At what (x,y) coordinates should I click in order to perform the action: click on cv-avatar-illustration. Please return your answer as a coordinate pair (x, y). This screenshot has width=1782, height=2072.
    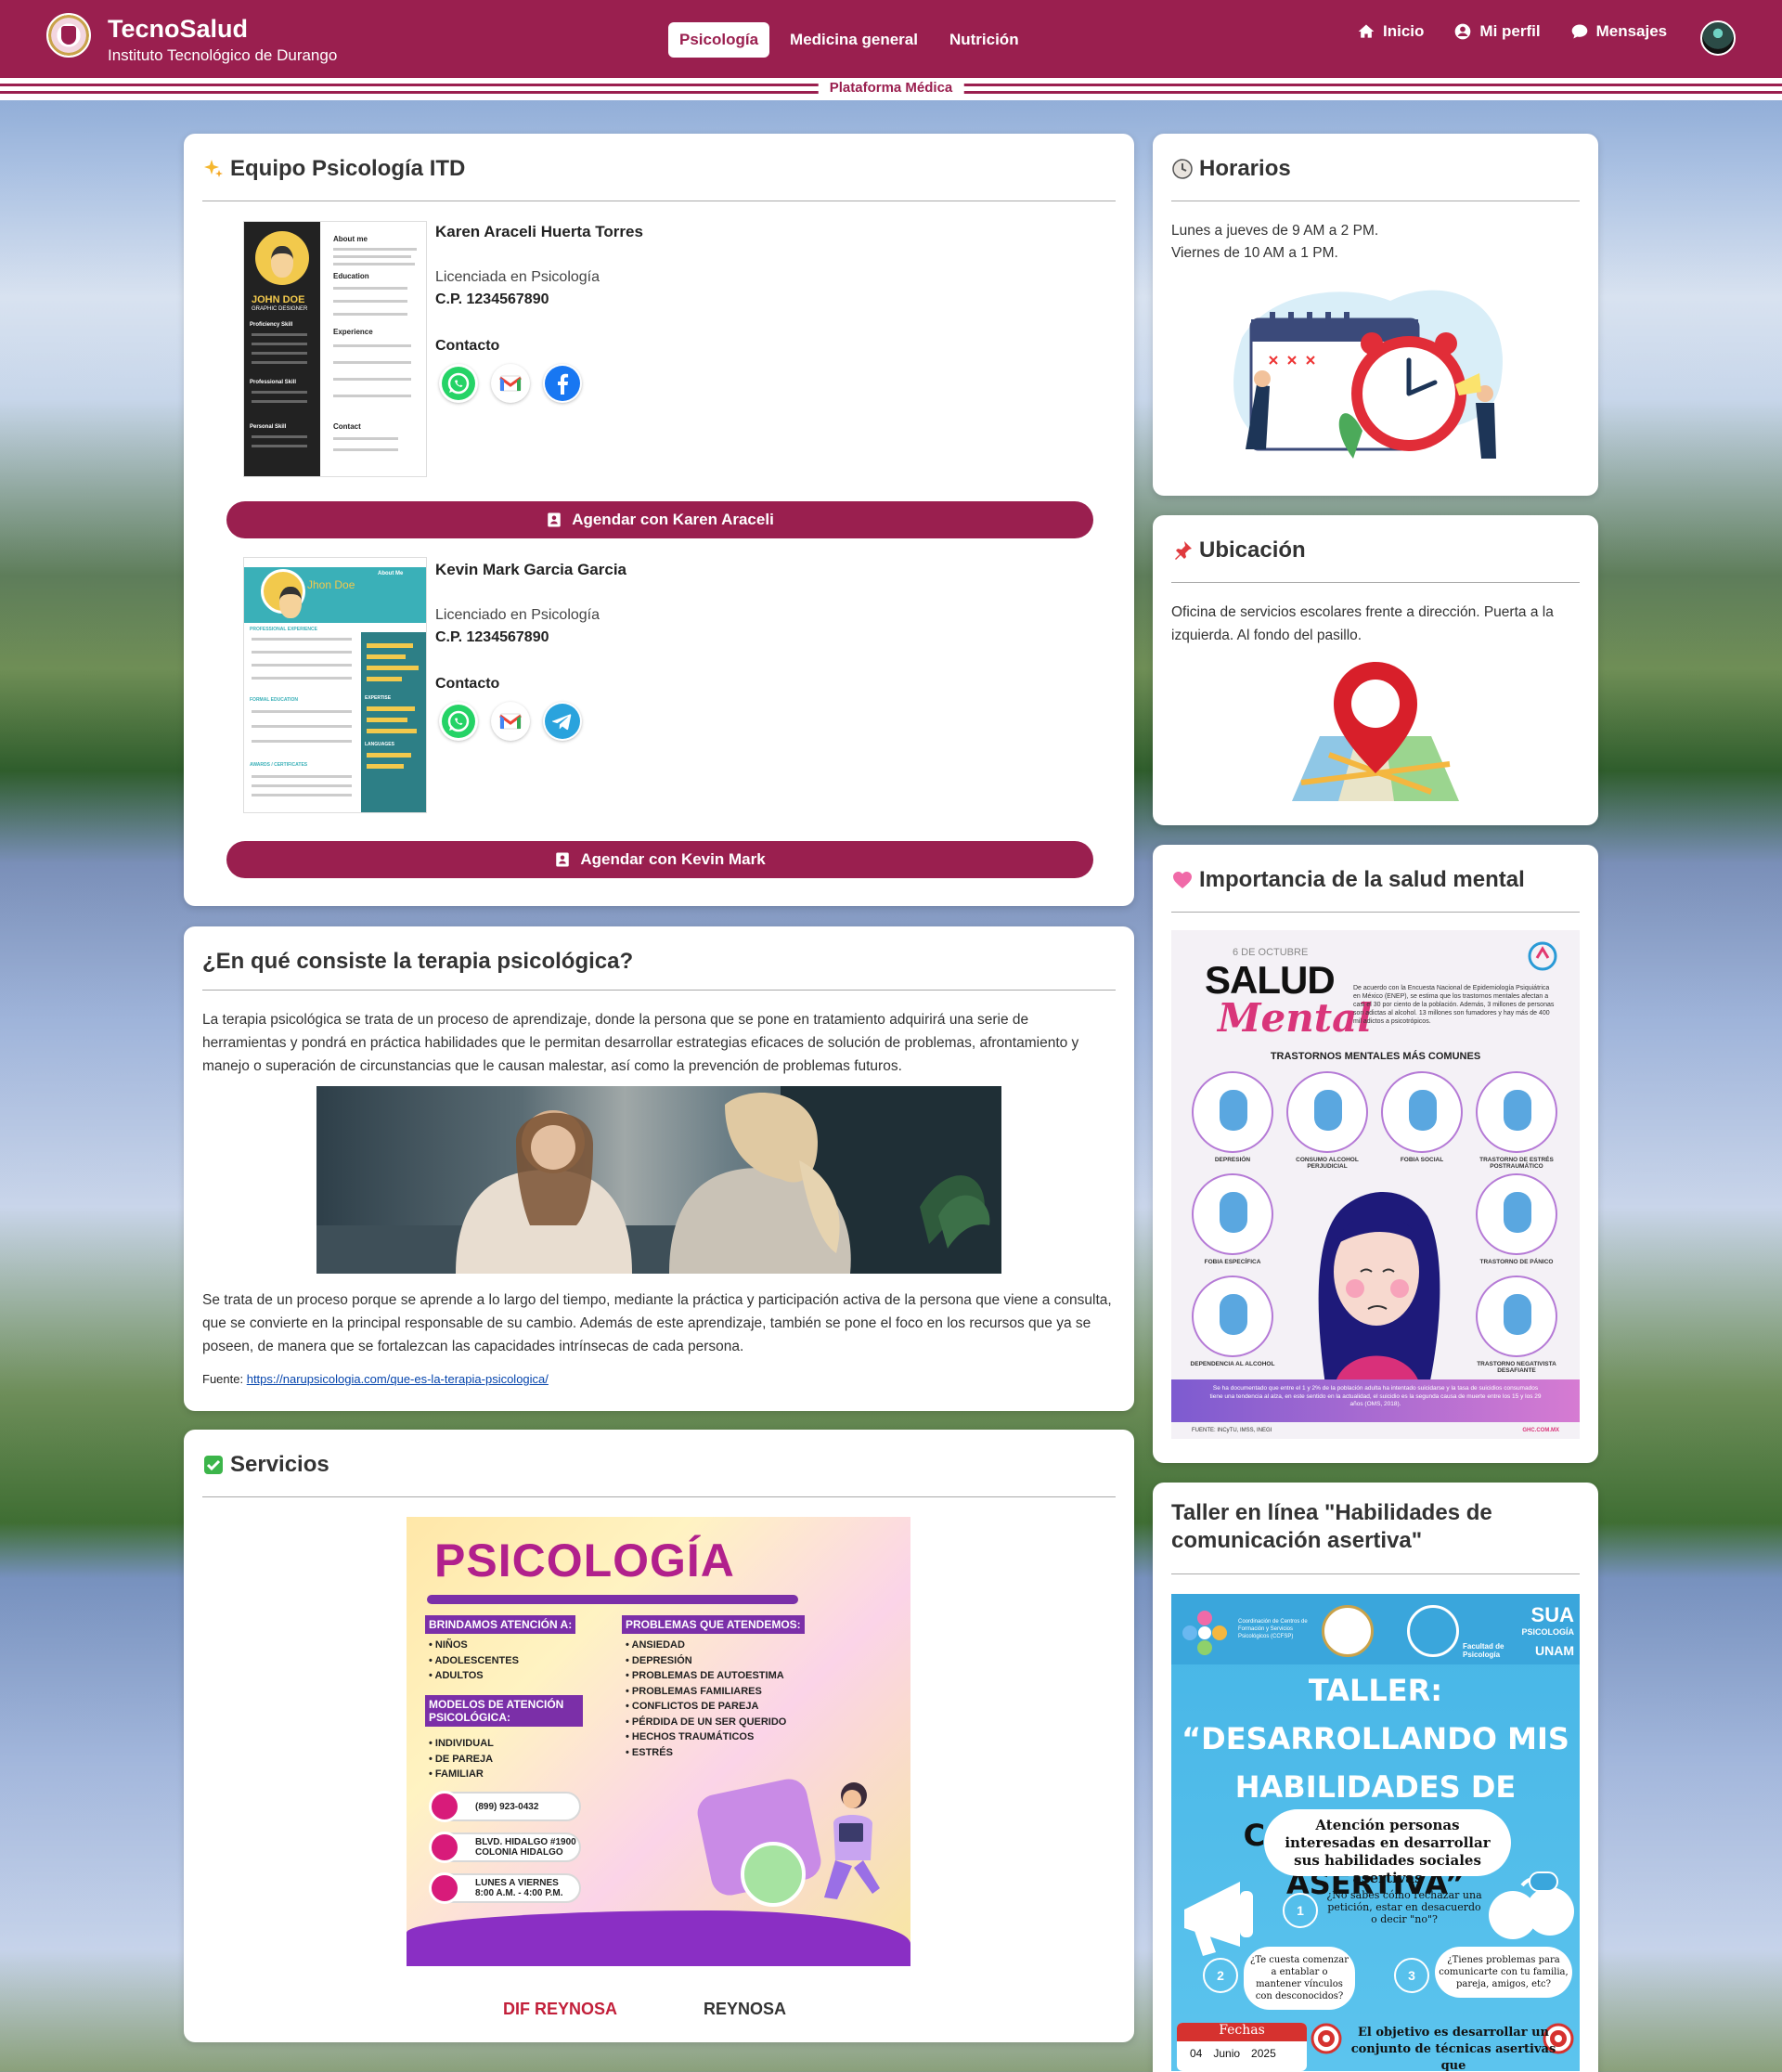
    Looking at the image, I should click on (283, 594).